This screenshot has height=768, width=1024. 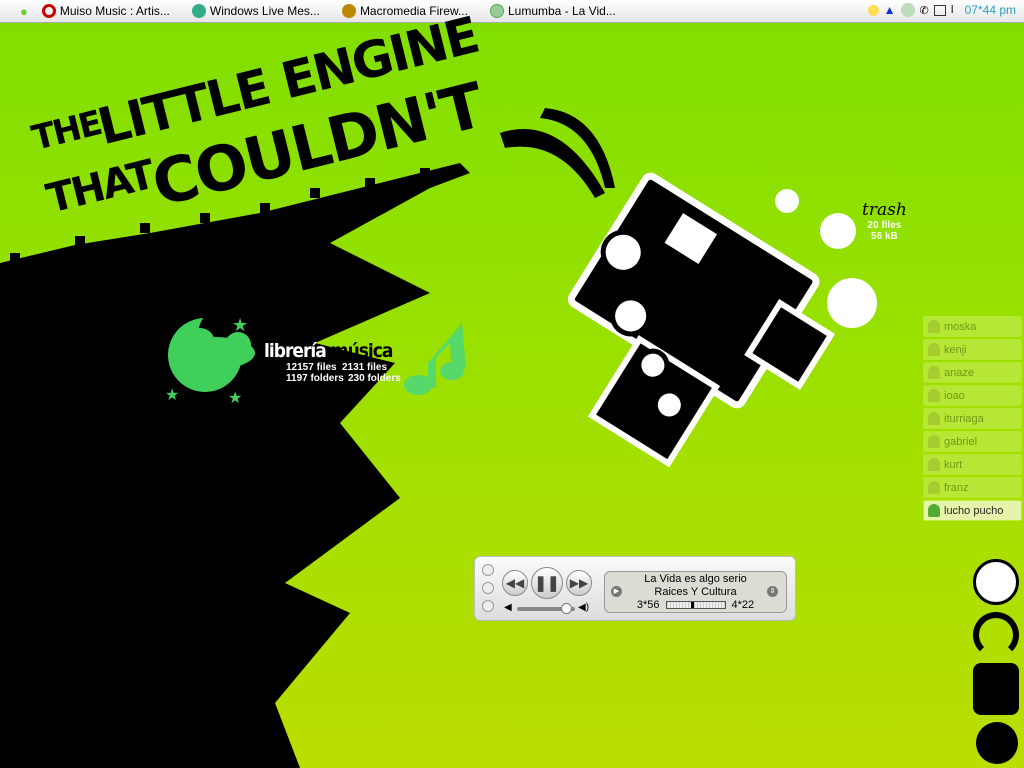 I want to click on elapsed-time: 3*56, so click(x=648, y=605).